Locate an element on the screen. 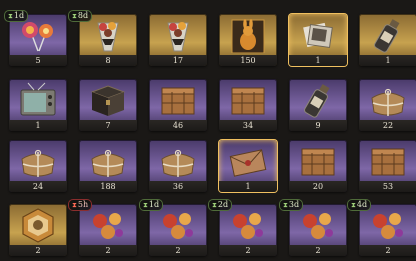 The width and height of the screenshot is (416, 261). item-count: 34 is located at coordinates (248, 125).